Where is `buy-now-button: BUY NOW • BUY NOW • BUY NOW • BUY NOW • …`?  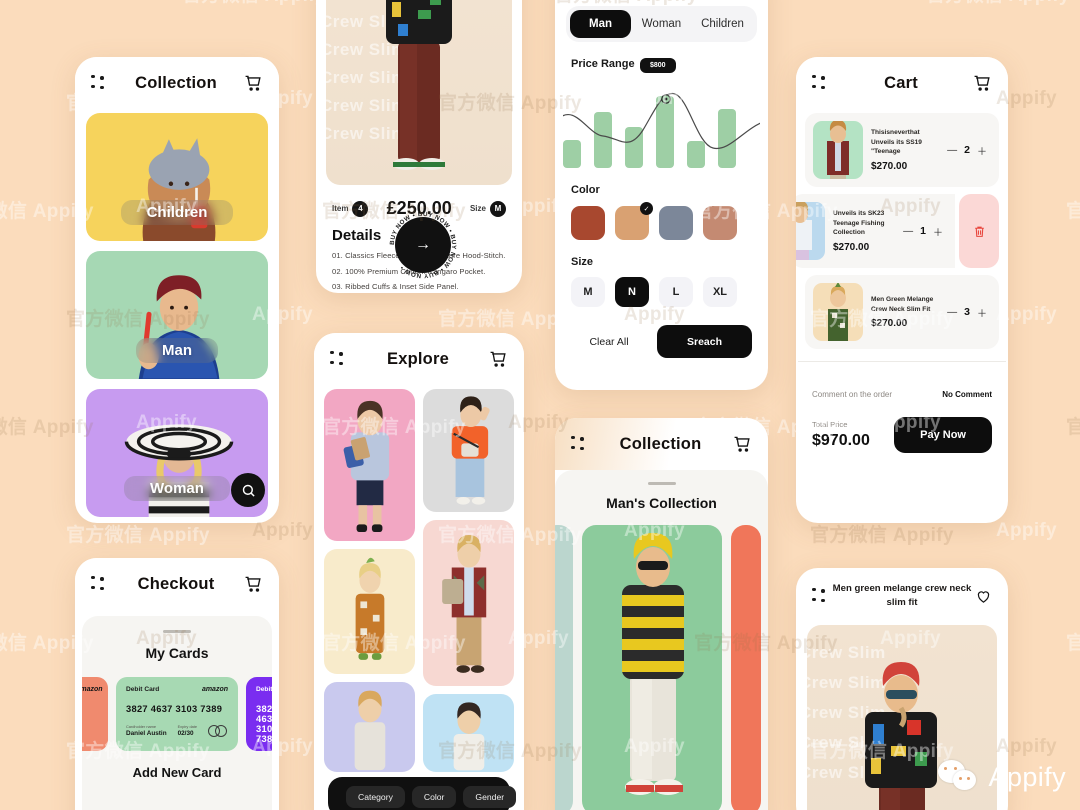 buy-now-button: BUY NOW • BUY NOW • BUY NOW • BUY NOW • … is located at coordinates (423, 245).